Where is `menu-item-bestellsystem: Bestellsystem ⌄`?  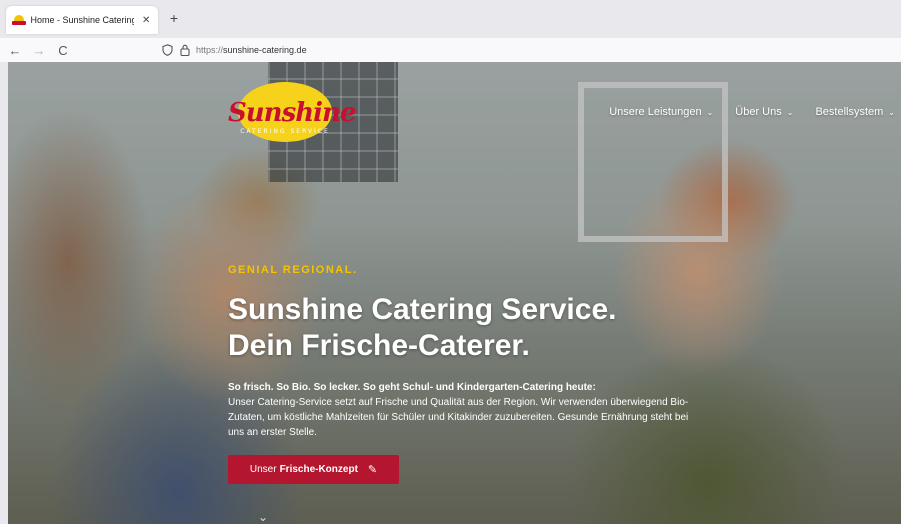 menu-item-bestellsystem: Bestellsystem ⌄ is located at coordinates (855, 112).